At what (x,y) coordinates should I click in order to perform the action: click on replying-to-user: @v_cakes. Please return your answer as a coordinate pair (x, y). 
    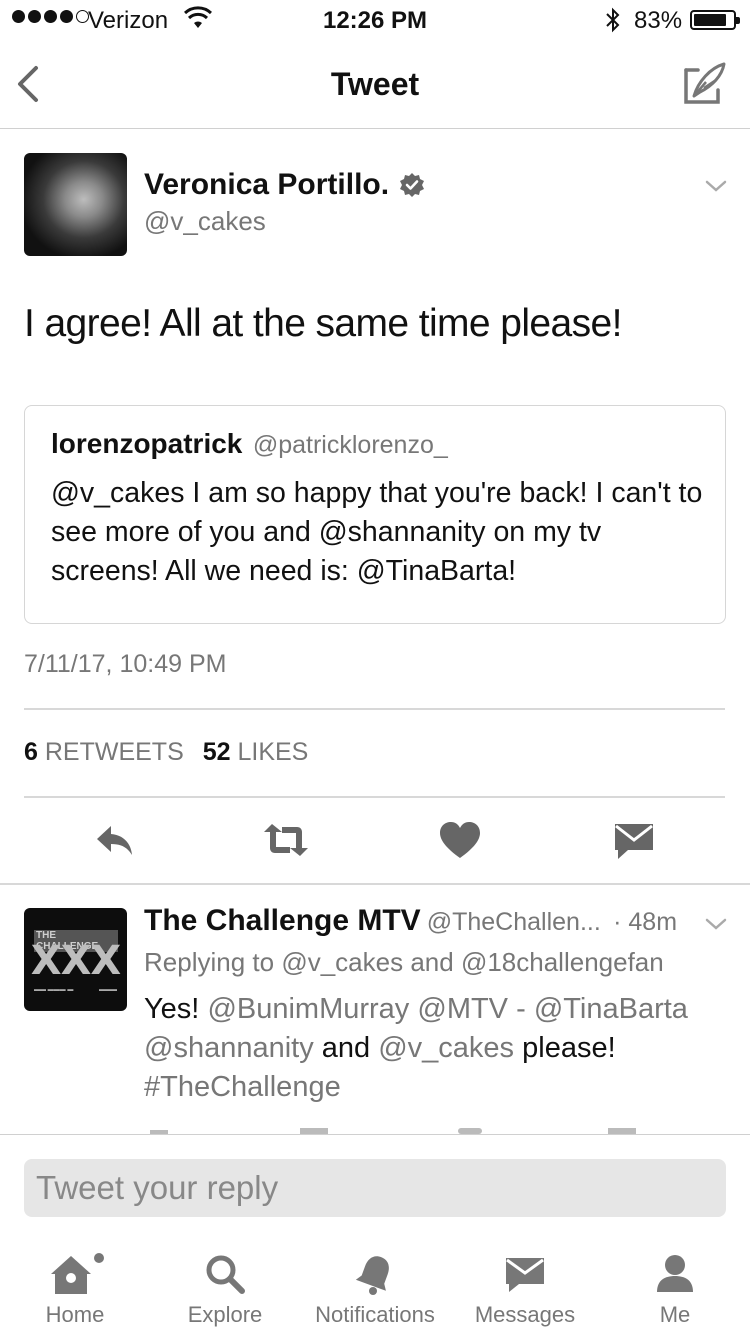
    Looking at the image, I should click on (342, 962).